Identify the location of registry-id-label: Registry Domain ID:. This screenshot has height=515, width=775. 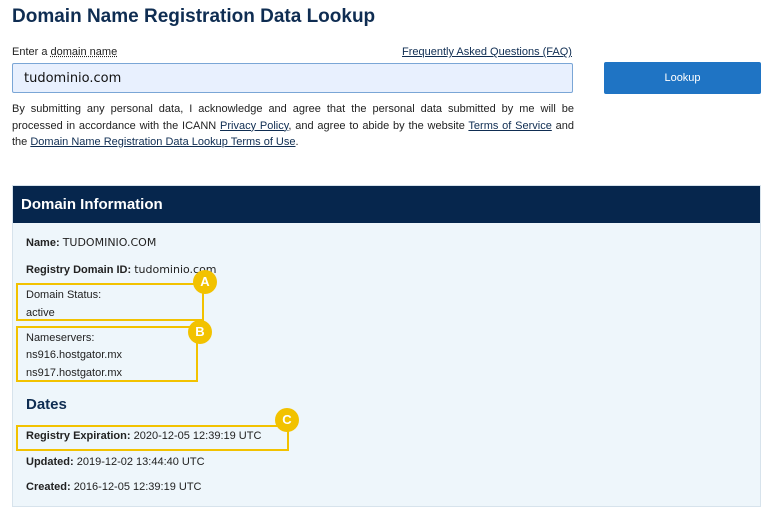
(79, 270).